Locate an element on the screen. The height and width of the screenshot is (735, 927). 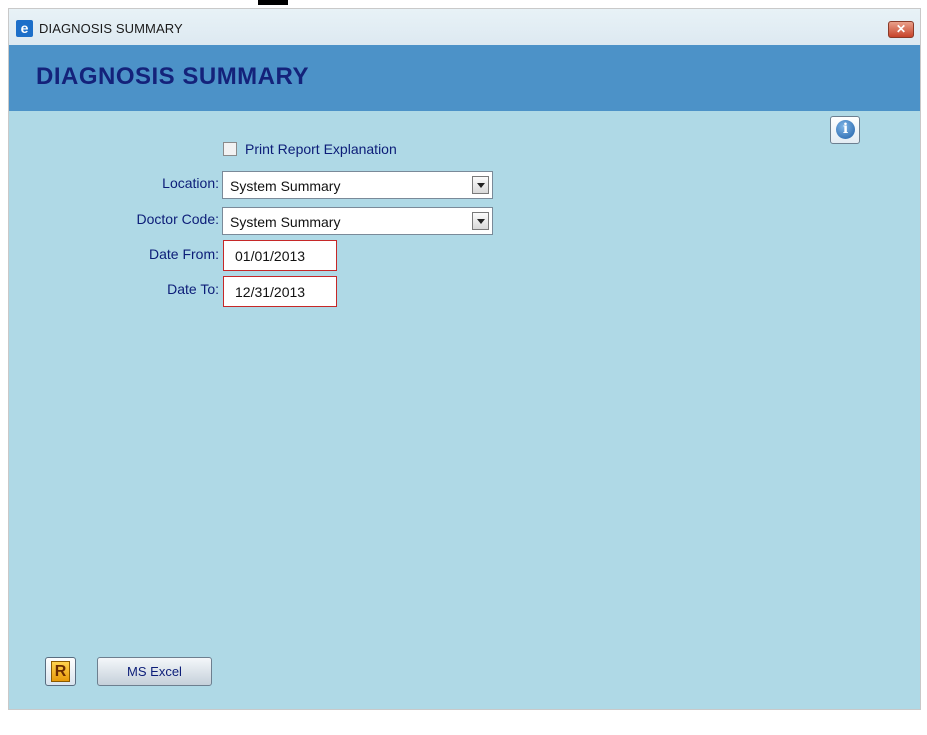
top-strip-mark is located at coordinates (273, 2).